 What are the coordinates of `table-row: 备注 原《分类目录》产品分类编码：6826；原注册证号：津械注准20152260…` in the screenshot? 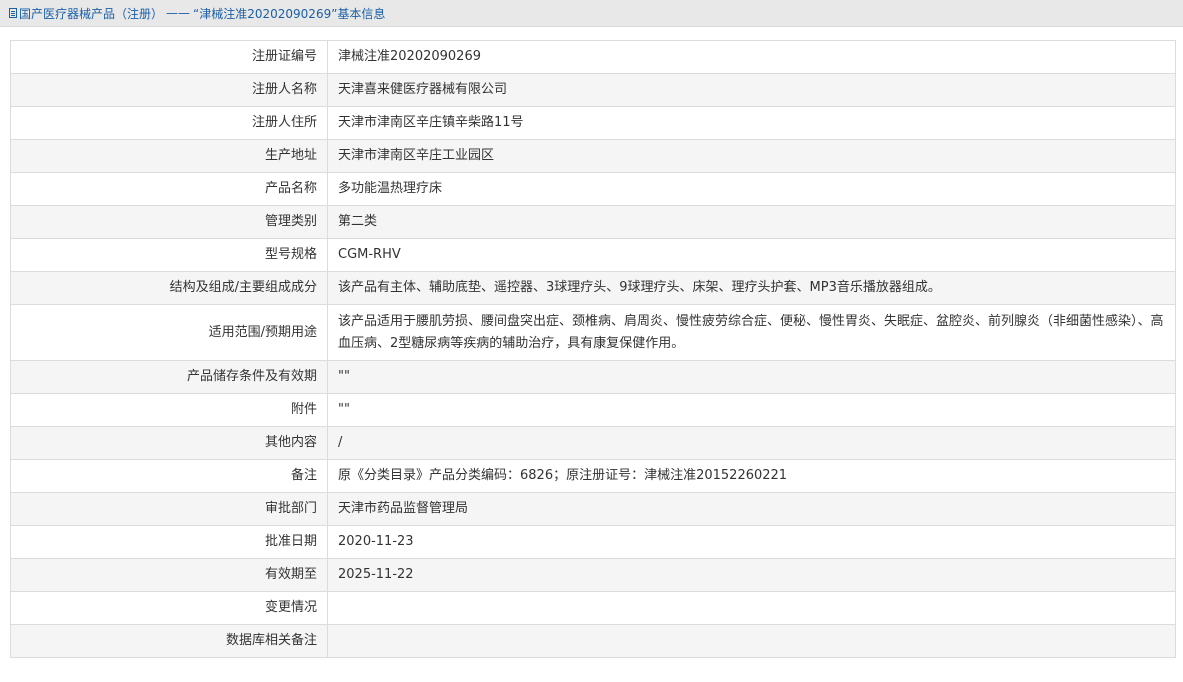 It's located at (593, 476).